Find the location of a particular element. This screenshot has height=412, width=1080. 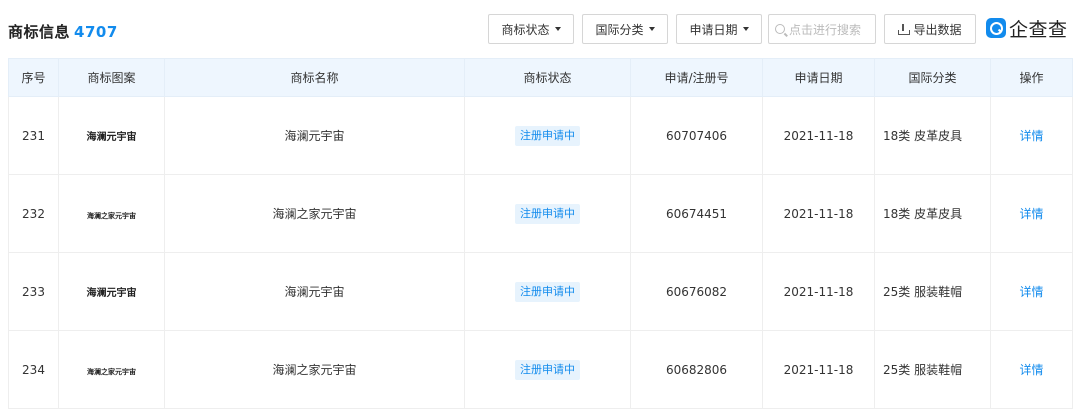

table-header-row: 序号 商标图案 商标名称 商标状态 申请/注册号 申请日期 国际分类 操作 is located at coordinates (540, 77).